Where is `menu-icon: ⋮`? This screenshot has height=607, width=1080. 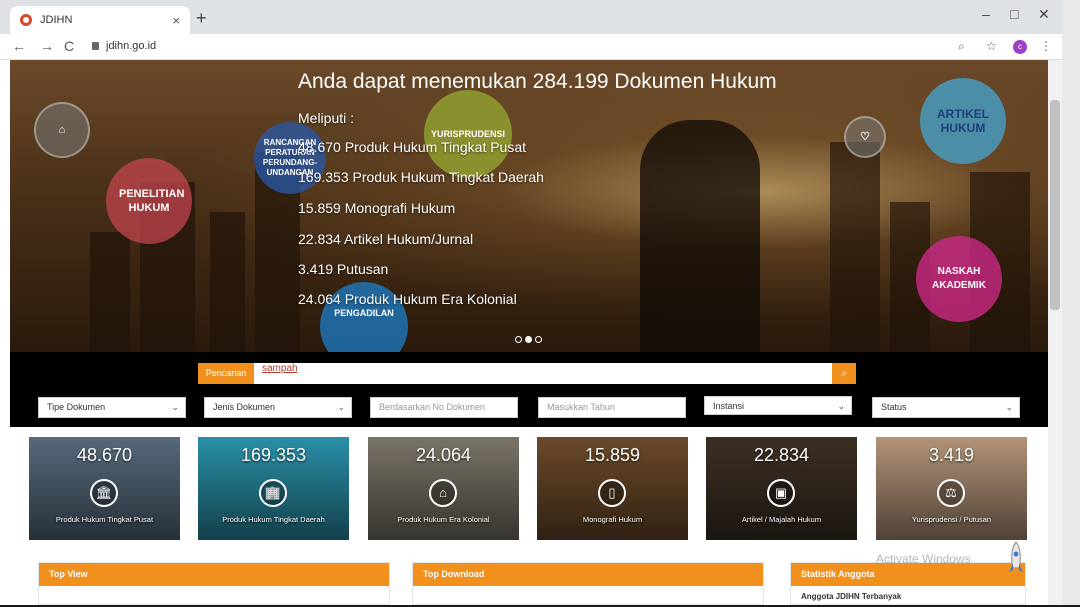
menu-icon: ⋮ is located at coordinates (1046, 46).